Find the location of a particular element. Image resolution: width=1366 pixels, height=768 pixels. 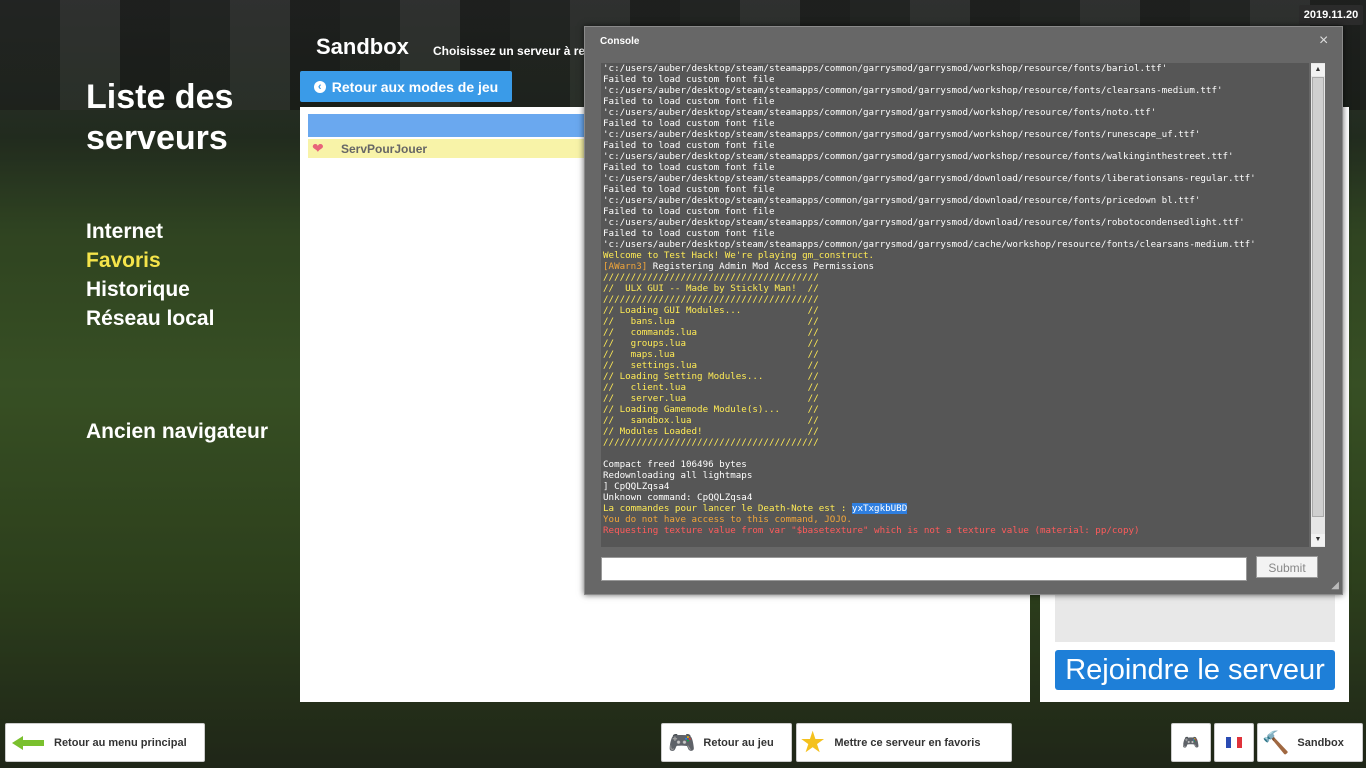

close-icon: × is located at coordinates (1323, 41).